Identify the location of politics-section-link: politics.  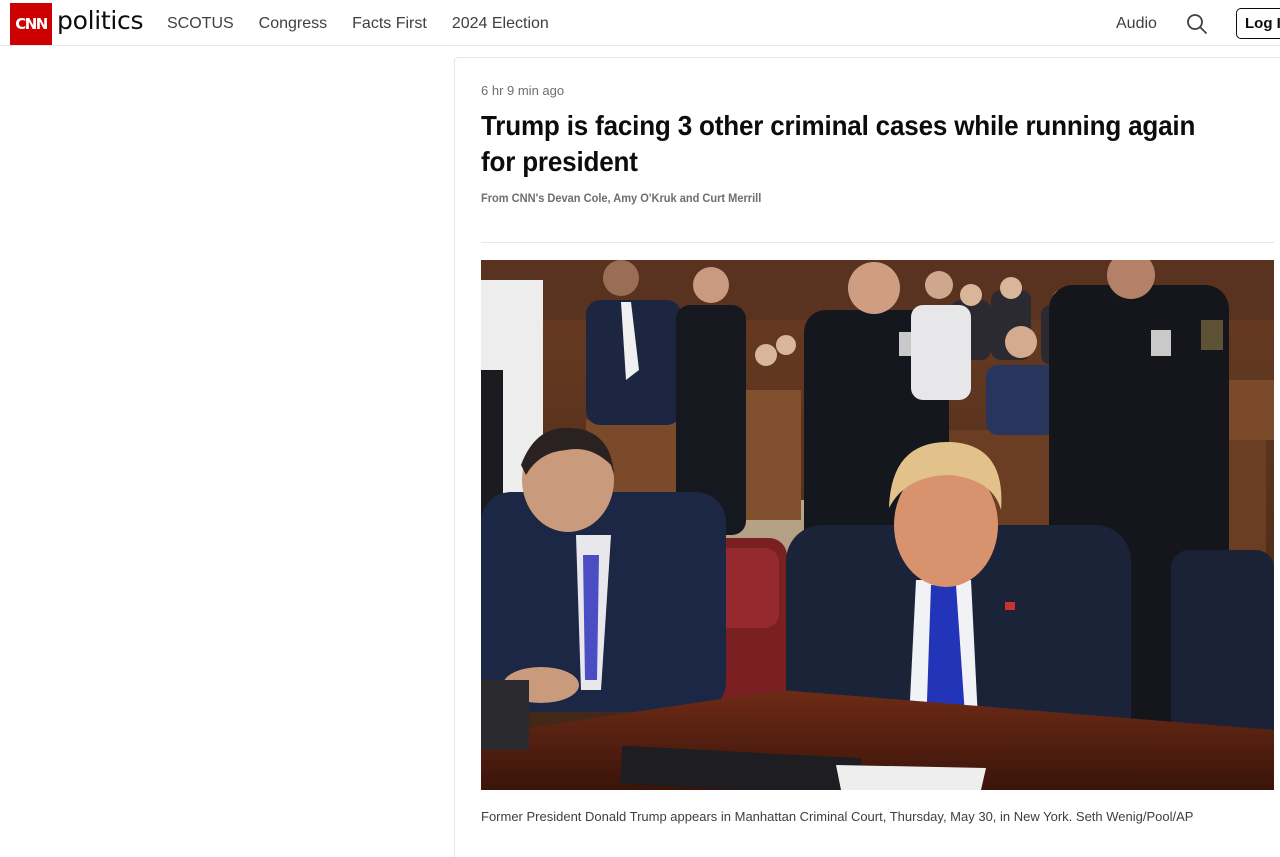
(100, 20).